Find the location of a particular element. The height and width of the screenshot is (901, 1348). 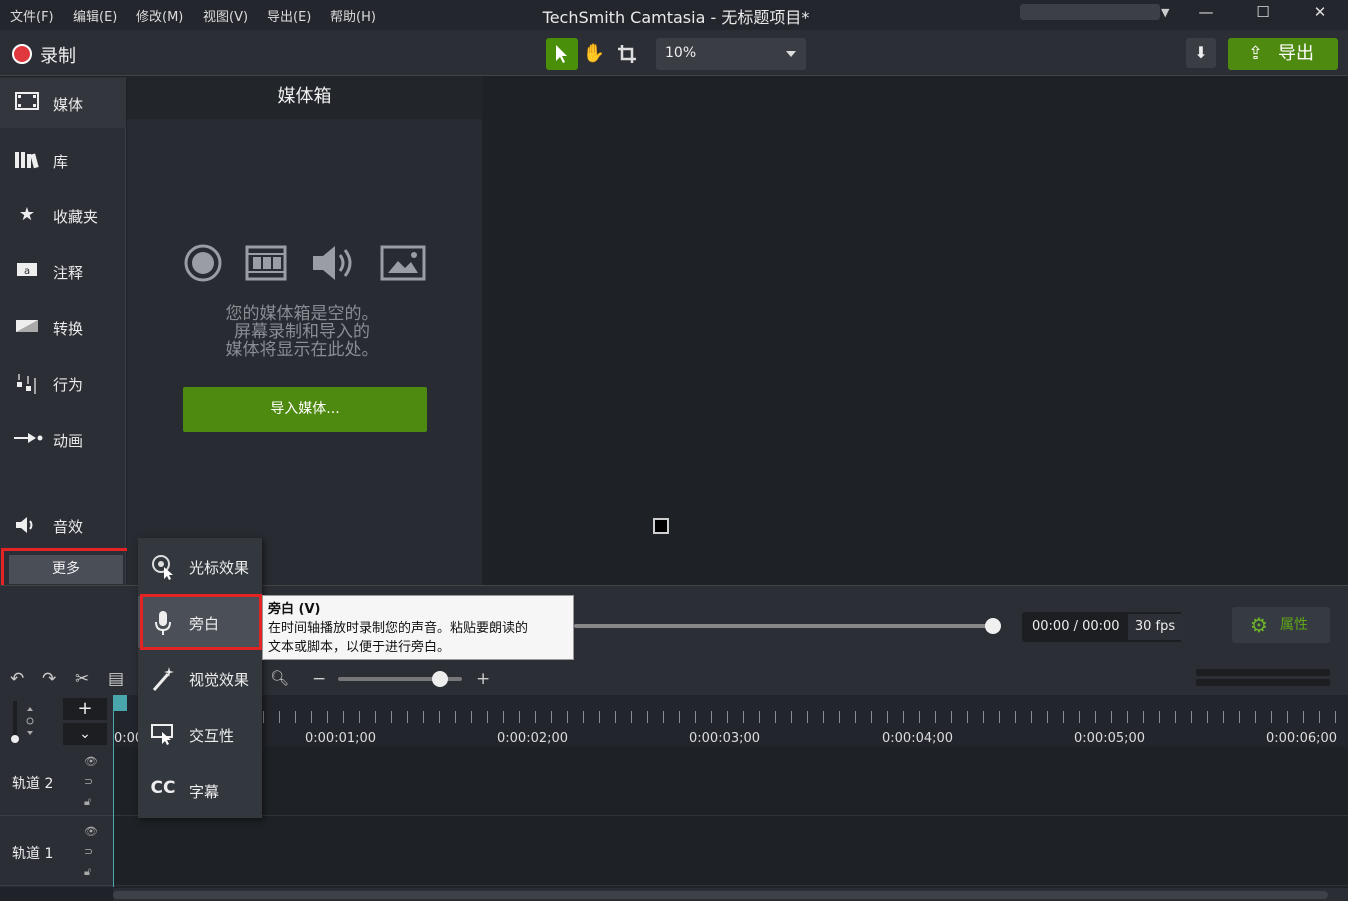

sidebar-item-media: 媒体 is located at coordinates (63, 103).